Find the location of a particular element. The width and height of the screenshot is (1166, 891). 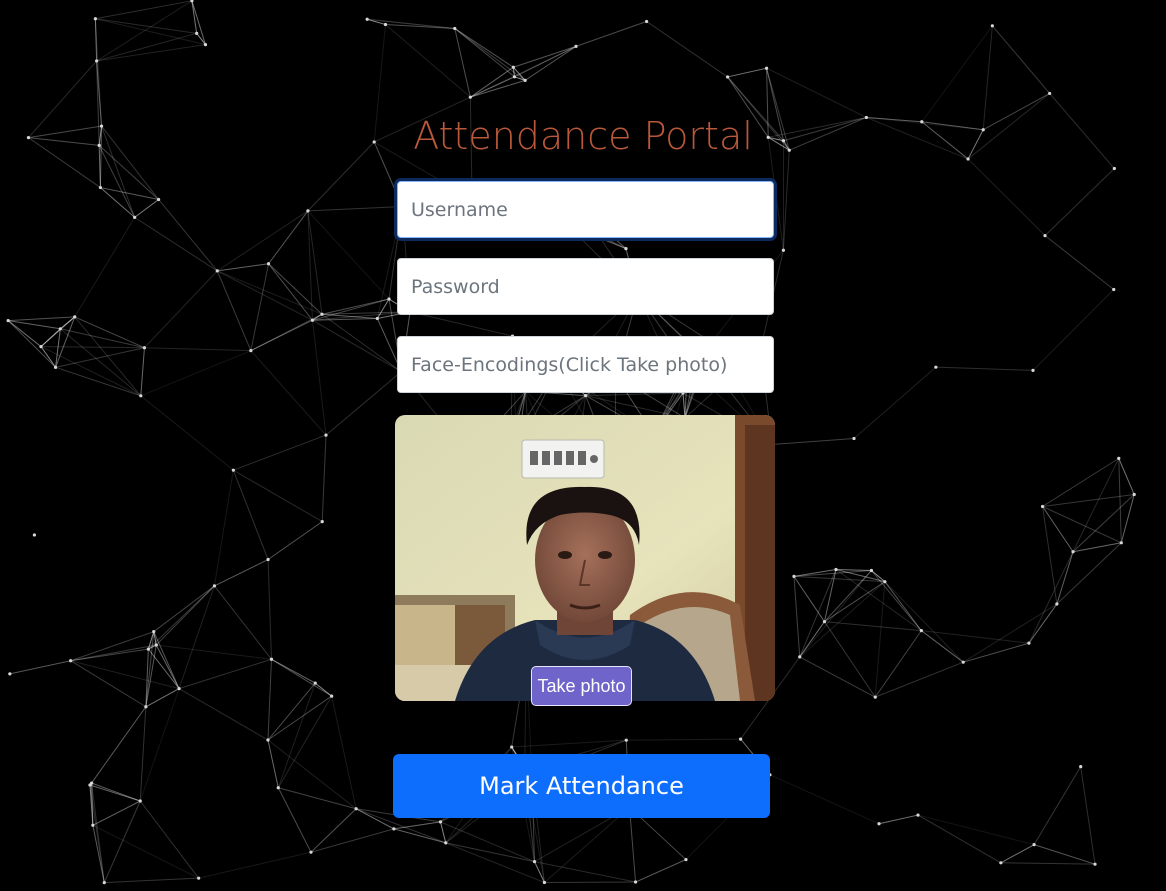

face-encodings-input is located at coordinates (585, 364).